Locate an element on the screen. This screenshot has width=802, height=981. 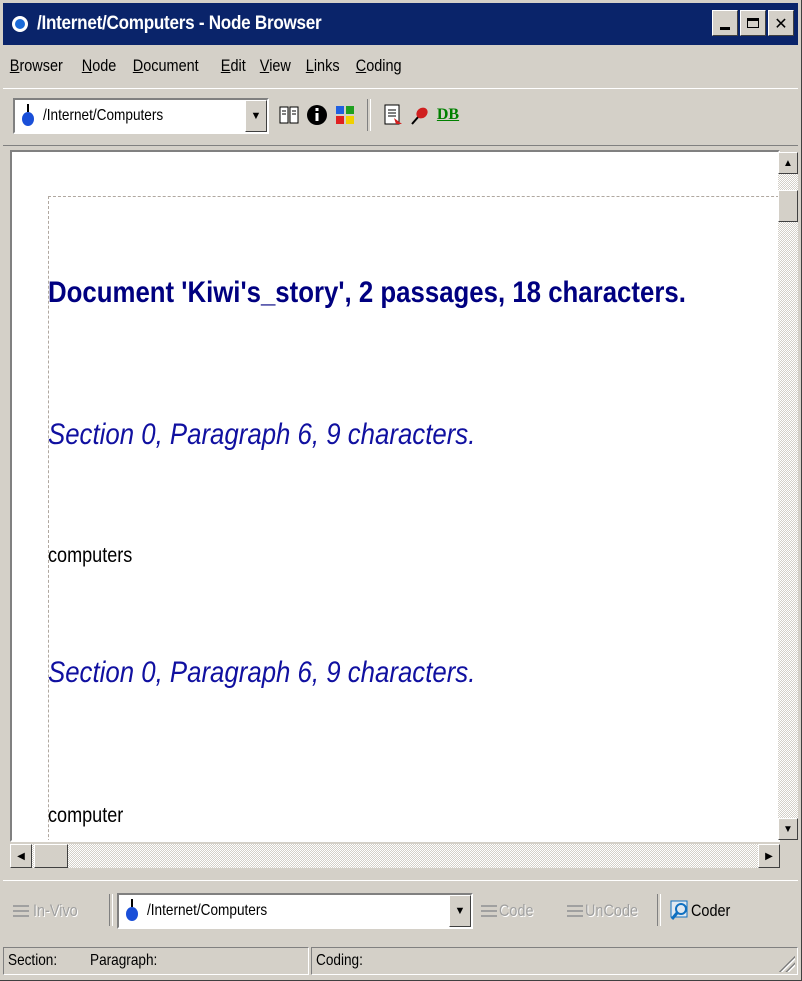
window-controls: ✕ is located at coordinates (753, 23).